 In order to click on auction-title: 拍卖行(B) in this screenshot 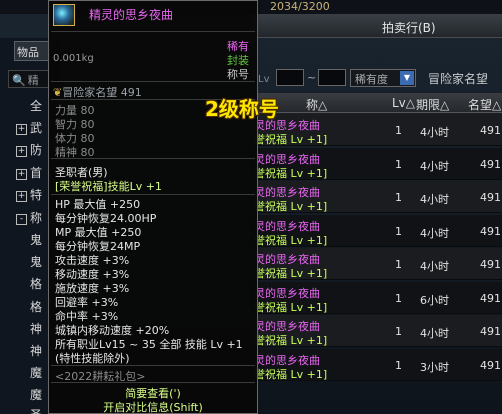, I will do `click(409, 27)`.